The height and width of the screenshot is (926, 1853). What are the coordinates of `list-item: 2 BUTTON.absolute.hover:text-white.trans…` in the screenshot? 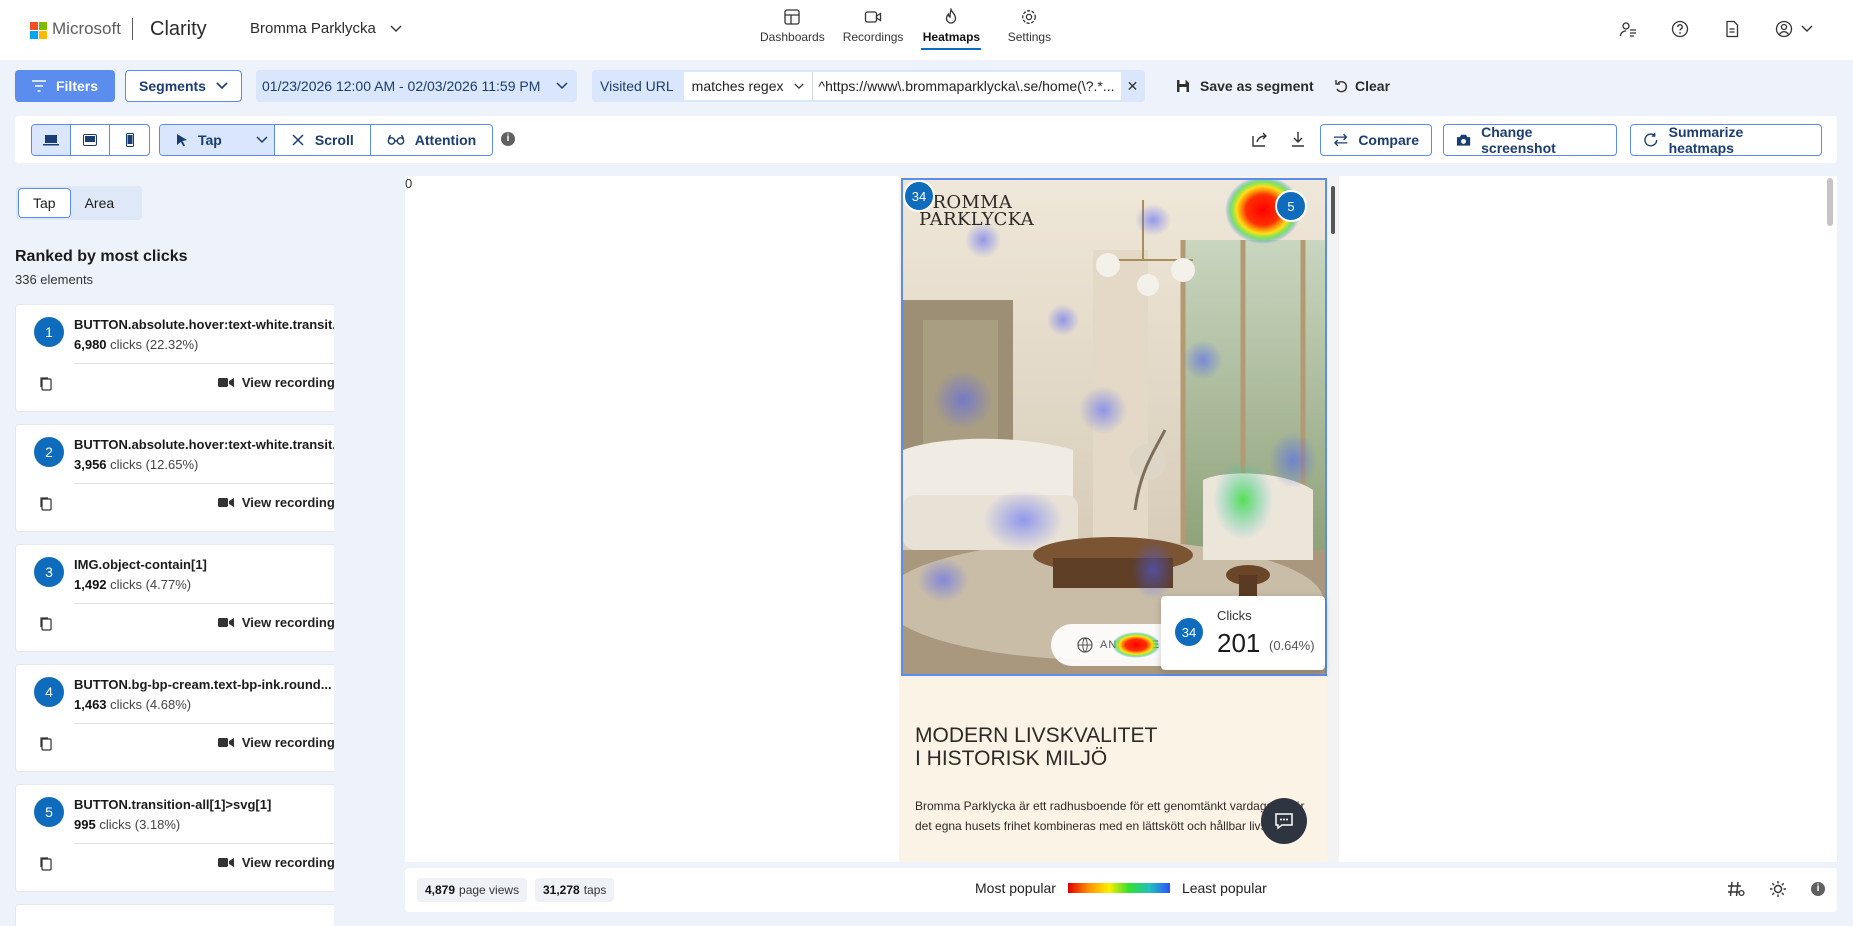 It's located at (174, 478).